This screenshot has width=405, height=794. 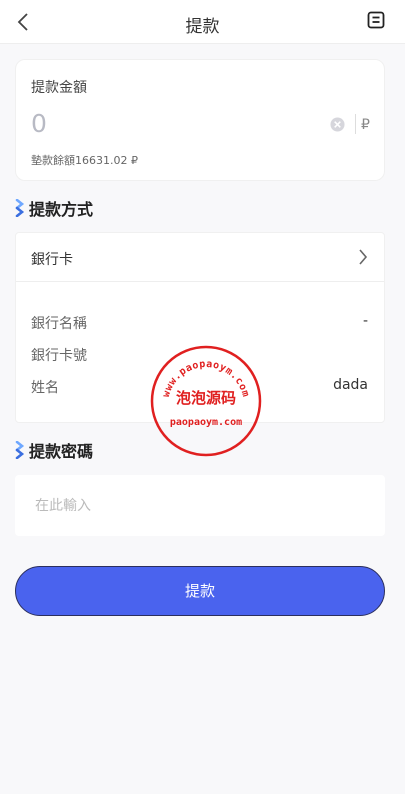 I want to click on amount-label: 提款金額, so click(x=59, y=88).